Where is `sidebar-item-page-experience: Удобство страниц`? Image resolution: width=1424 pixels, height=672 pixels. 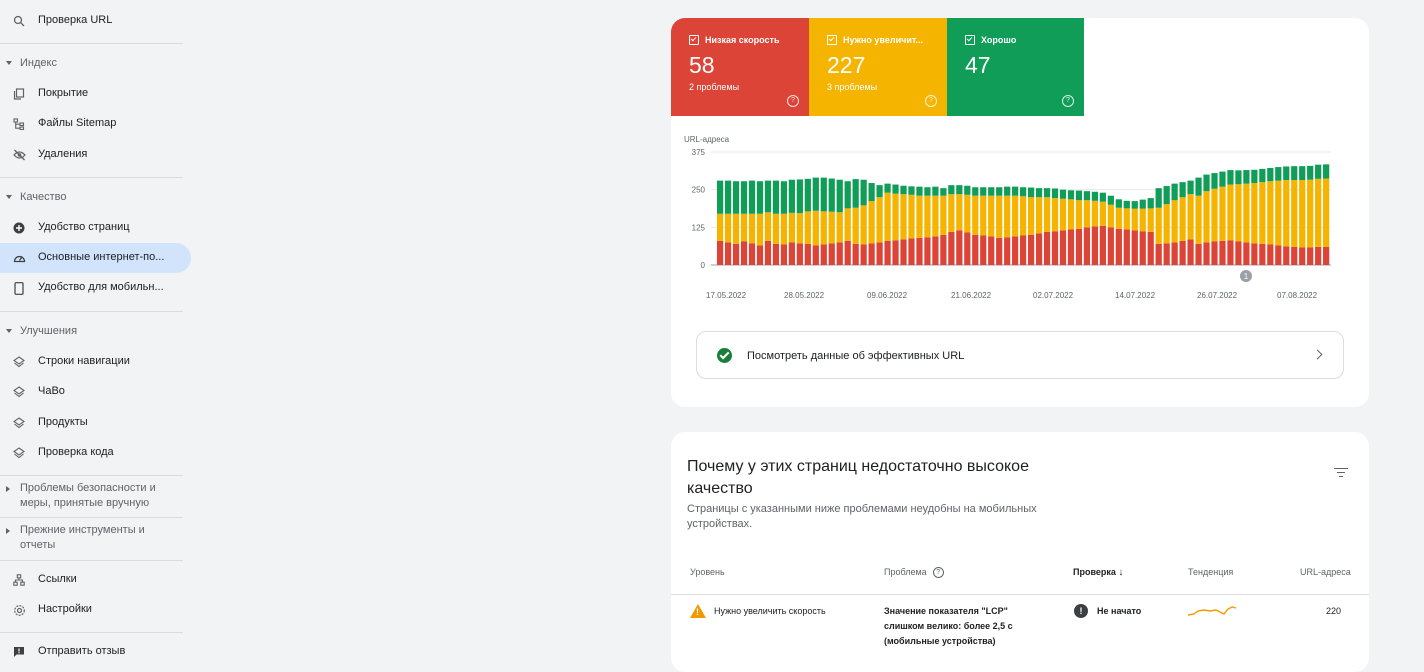
sidebar-item-page-experience: Удобство страниц is located at coordinates (95, 228).